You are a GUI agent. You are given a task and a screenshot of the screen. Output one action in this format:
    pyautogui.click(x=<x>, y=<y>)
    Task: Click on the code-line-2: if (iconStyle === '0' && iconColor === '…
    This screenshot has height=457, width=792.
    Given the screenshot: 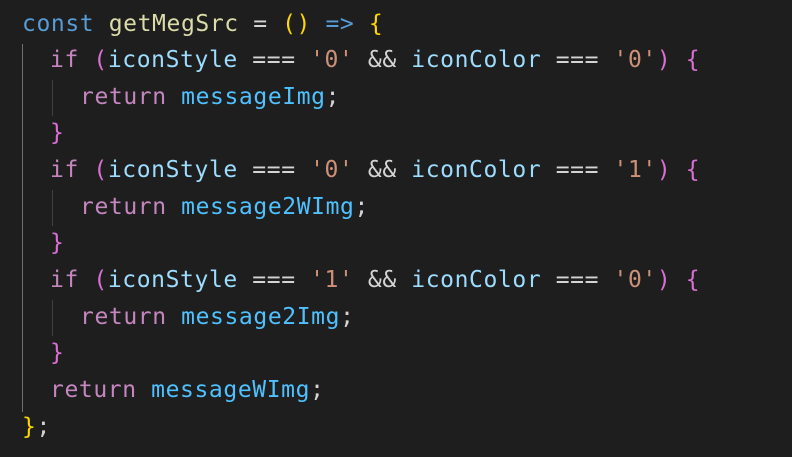 What is the action you would take?
    pyautogui.click(x=375, y=60)
    